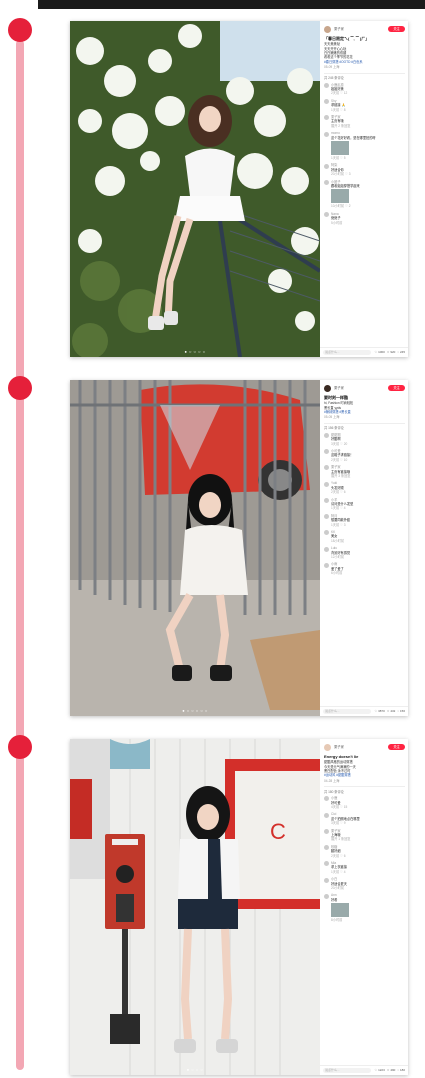 This screenshot has height=1078, width=425. I want to click on comment-item: Cici 这个拍照地点在哪里 3天前 ♡ 9, so click(364, 818).